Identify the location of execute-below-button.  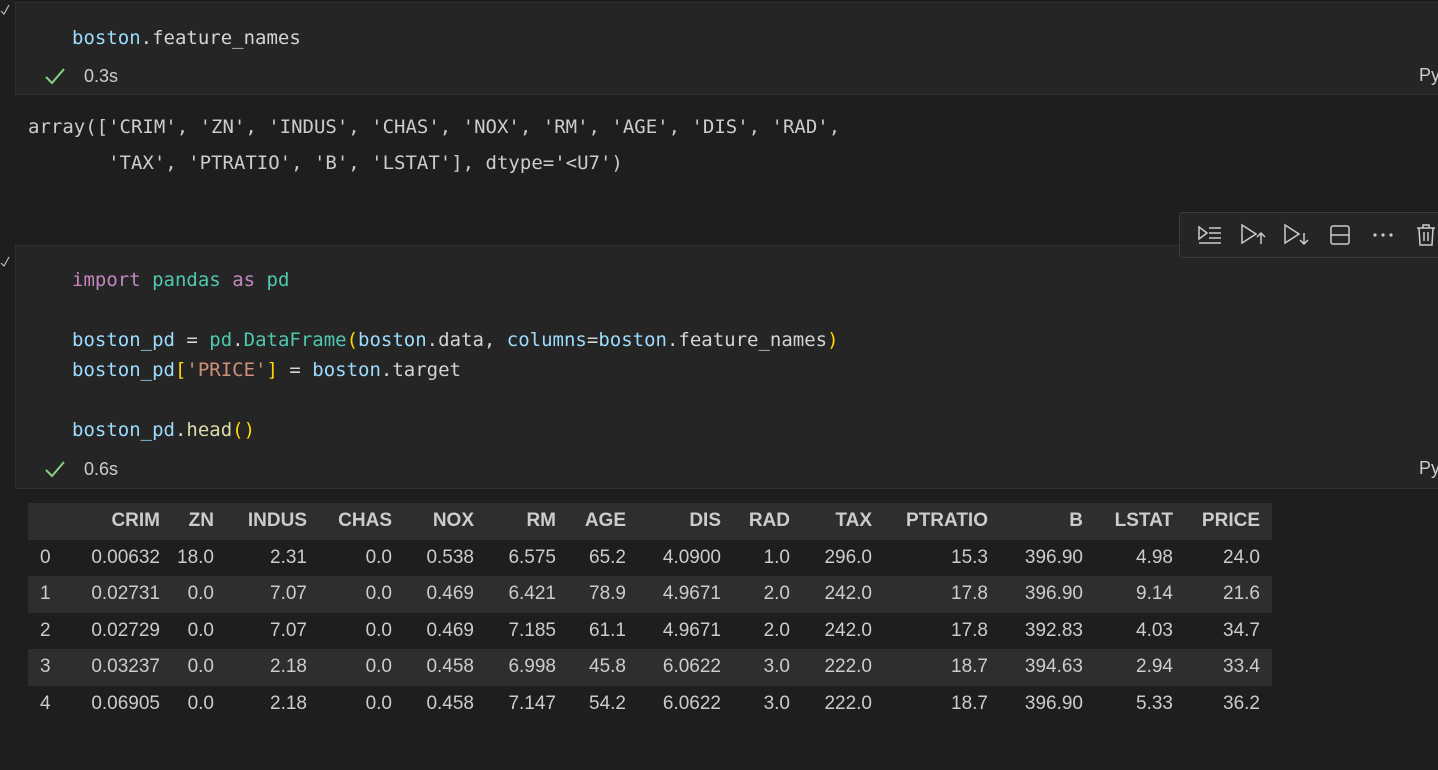
(1296, 235).